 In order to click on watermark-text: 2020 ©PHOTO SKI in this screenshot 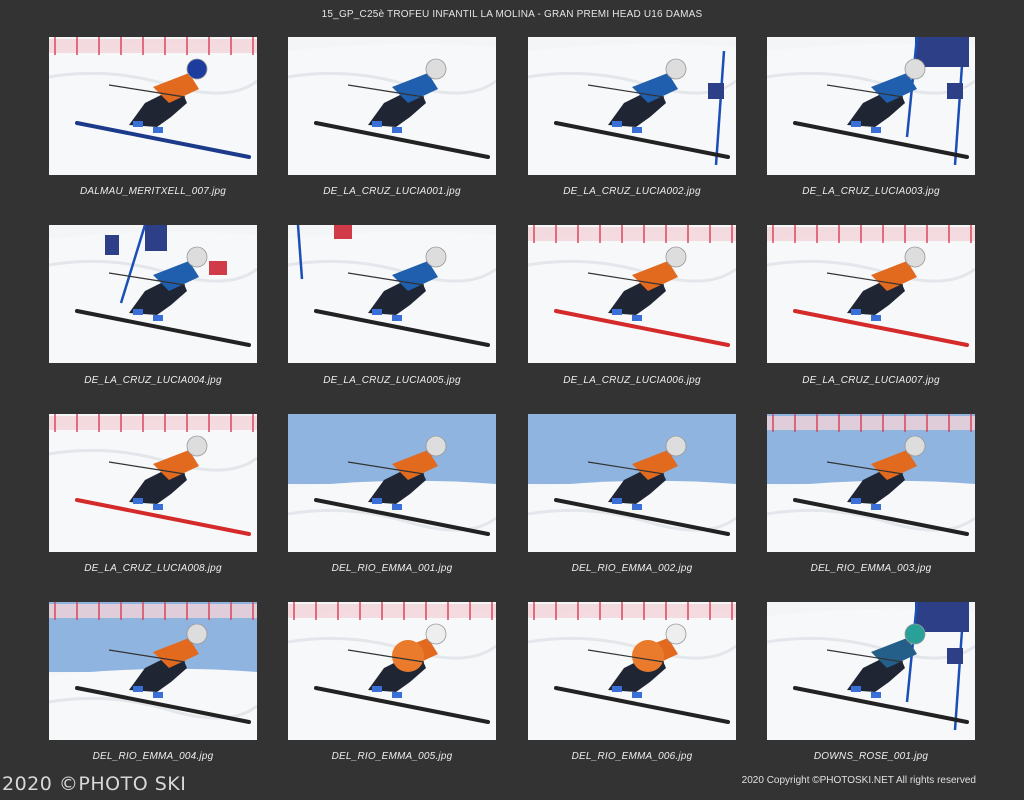, I will do `click(94, 784)`.